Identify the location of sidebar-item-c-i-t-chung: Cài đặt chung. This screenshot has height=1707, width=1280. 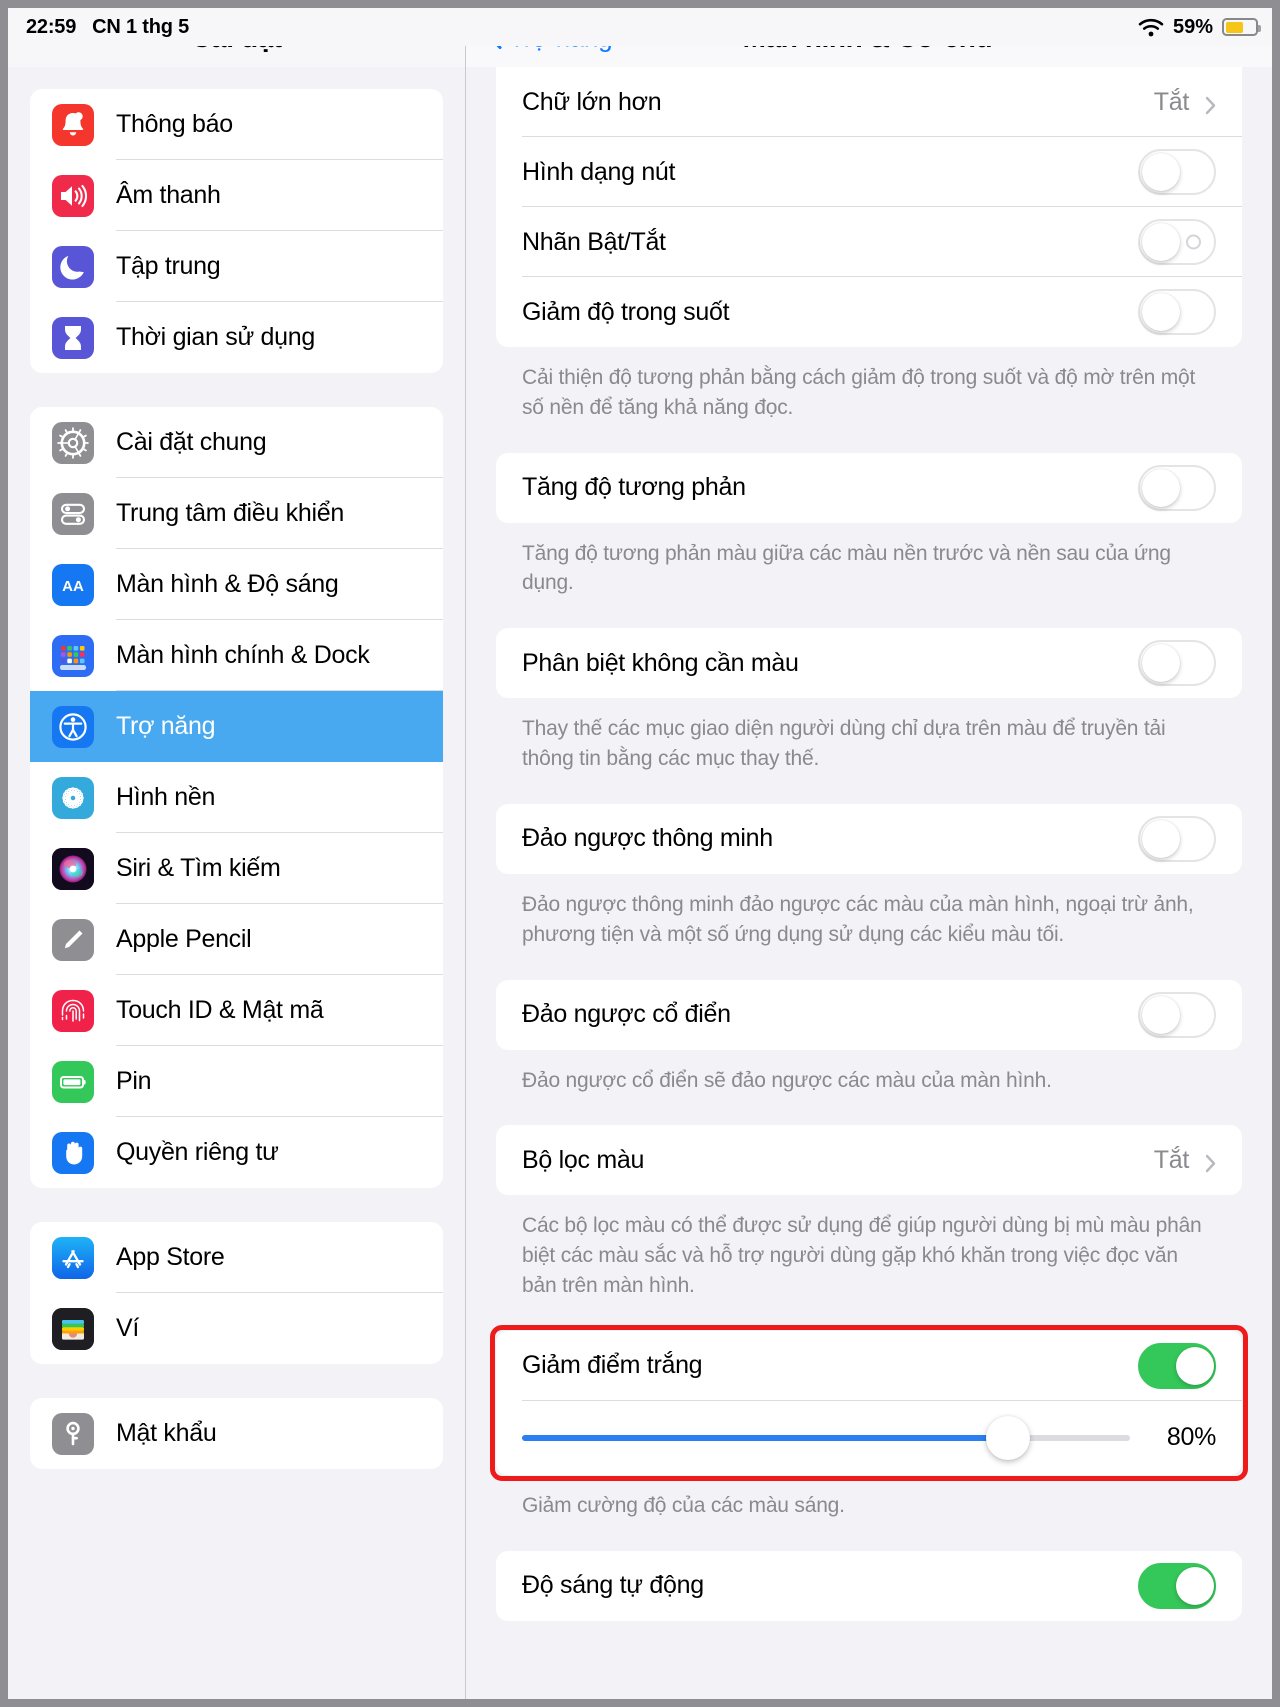
(236, 442).